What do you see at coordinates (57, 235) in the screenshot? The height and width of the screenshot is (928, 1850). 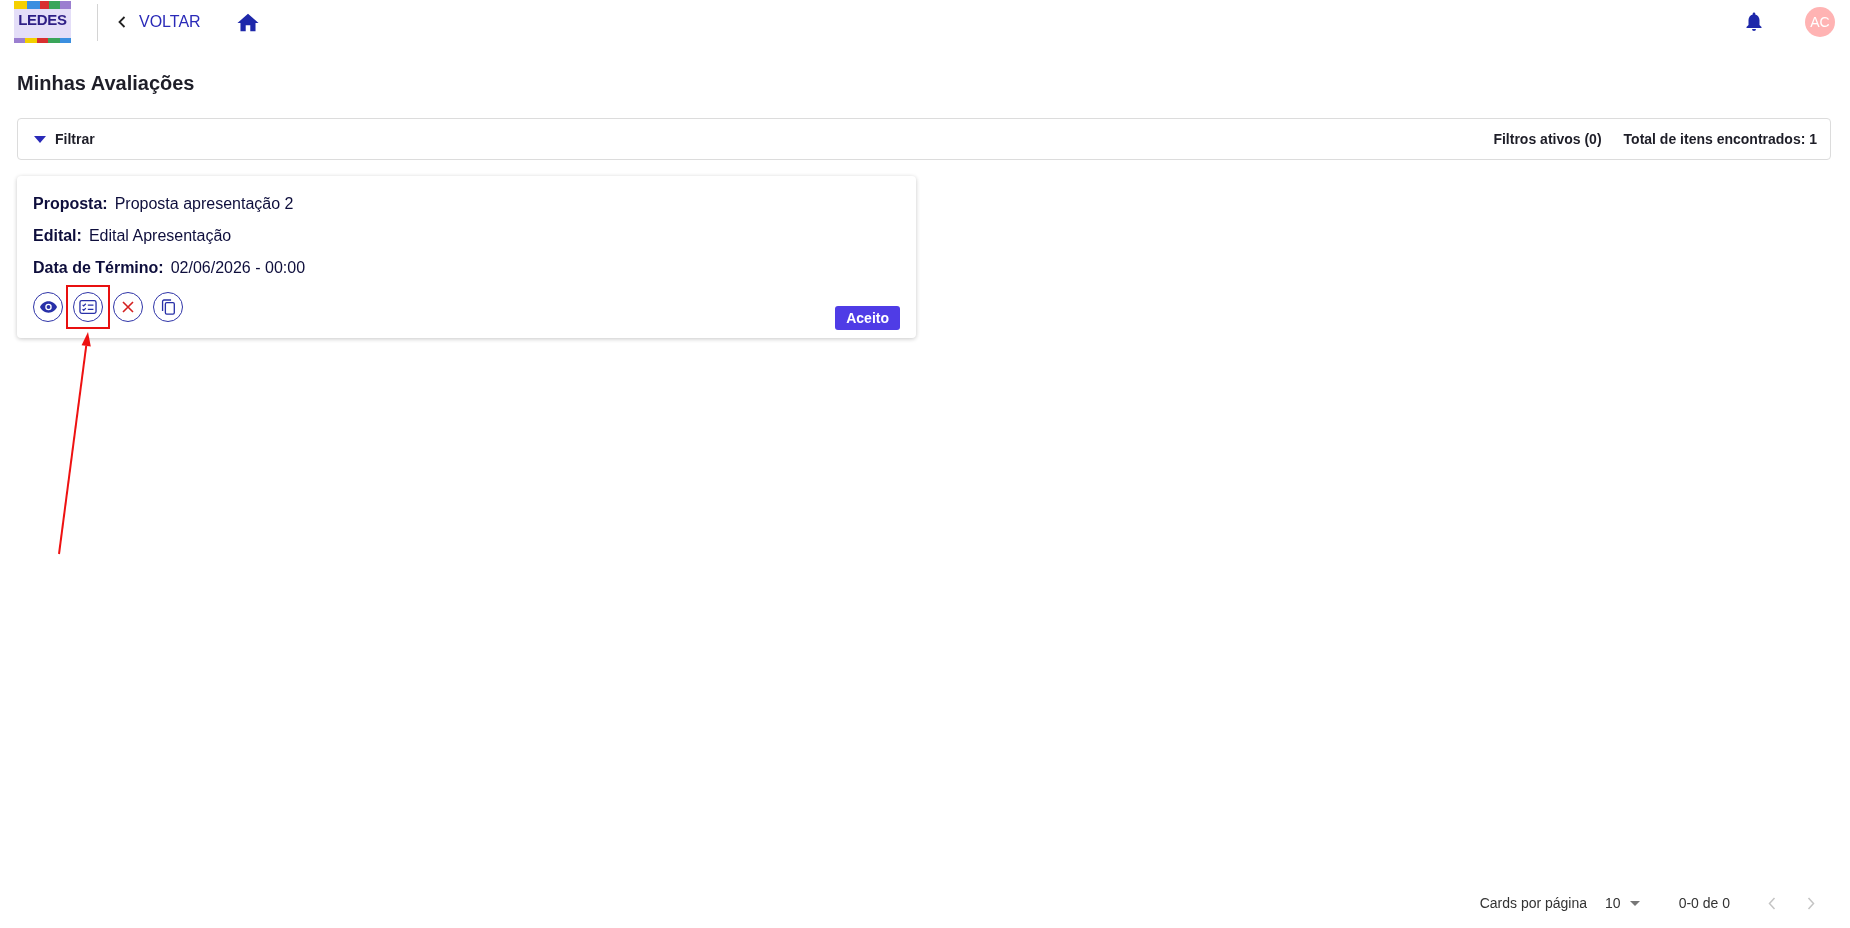 I see `field-label: Edital:` at bounding box center [57, 235].